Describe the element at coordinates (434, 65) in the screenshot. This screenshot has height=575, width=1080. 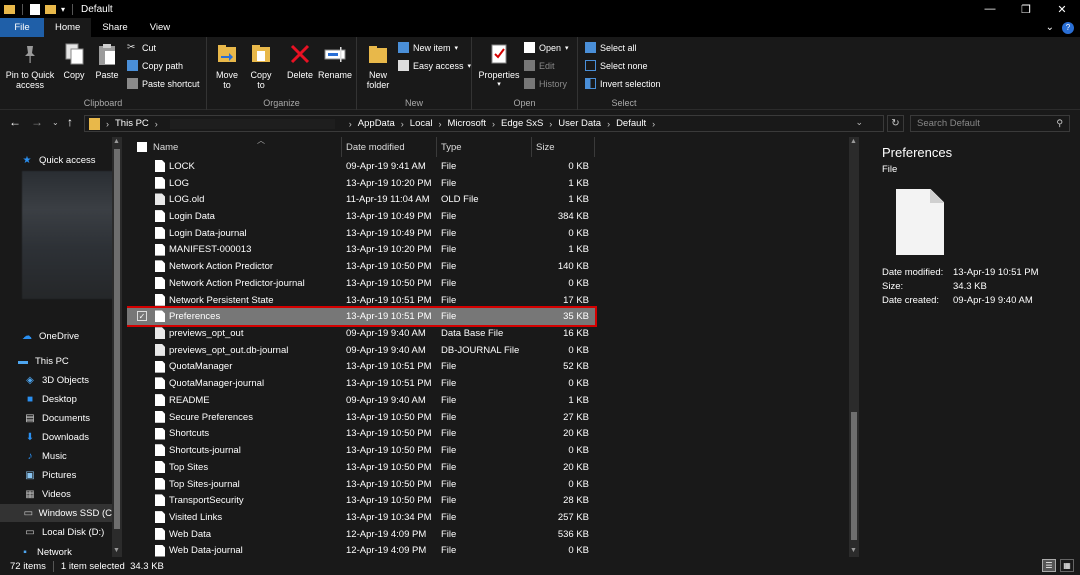
I see `easy-access-button: Easy access ▾` at that location.